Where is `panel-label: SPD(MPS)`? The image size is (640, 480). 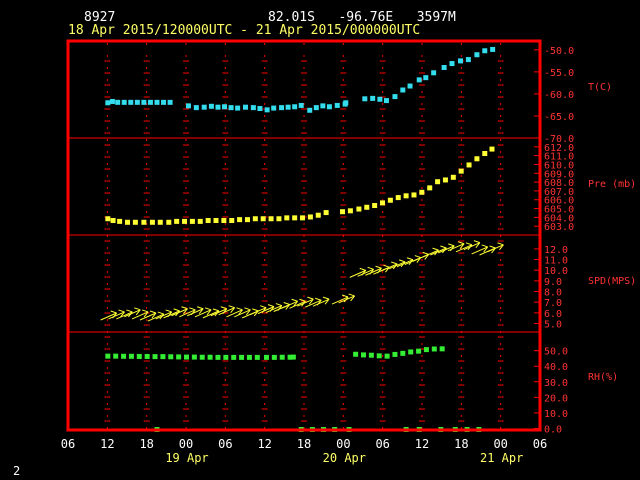
panel-label: SPD(MPS) is located at coordinates (612, 281).